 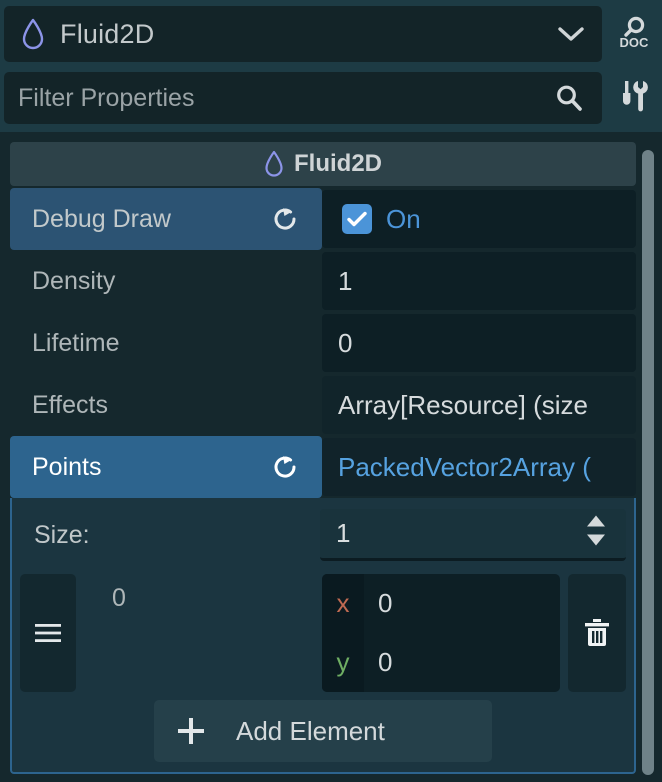 I want to click on object-name: Fluid2D, so click(x=107, y=33).